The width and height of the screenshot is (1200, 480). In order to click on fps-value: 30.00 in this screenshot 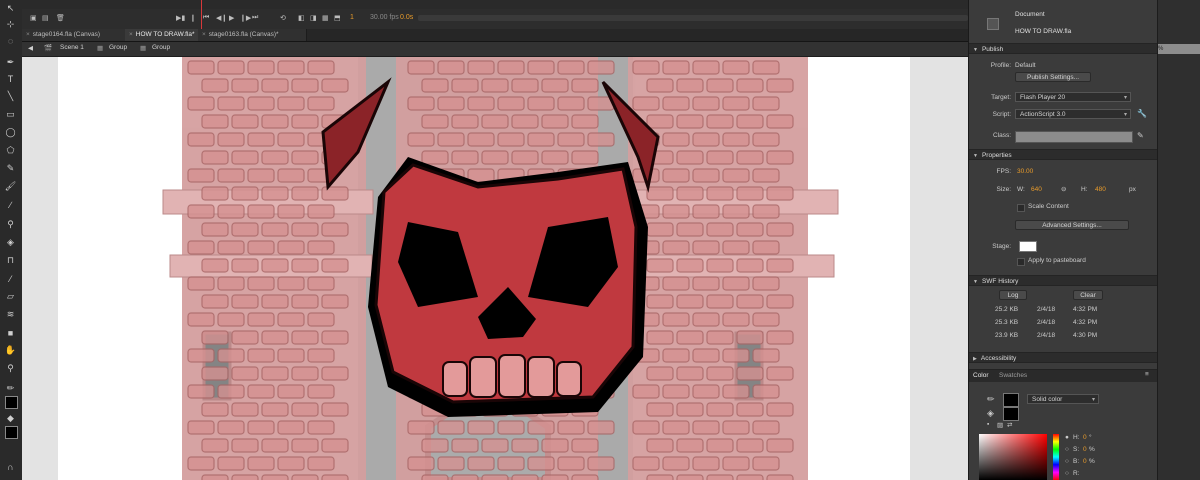, I will do `click(1025, 171)`.